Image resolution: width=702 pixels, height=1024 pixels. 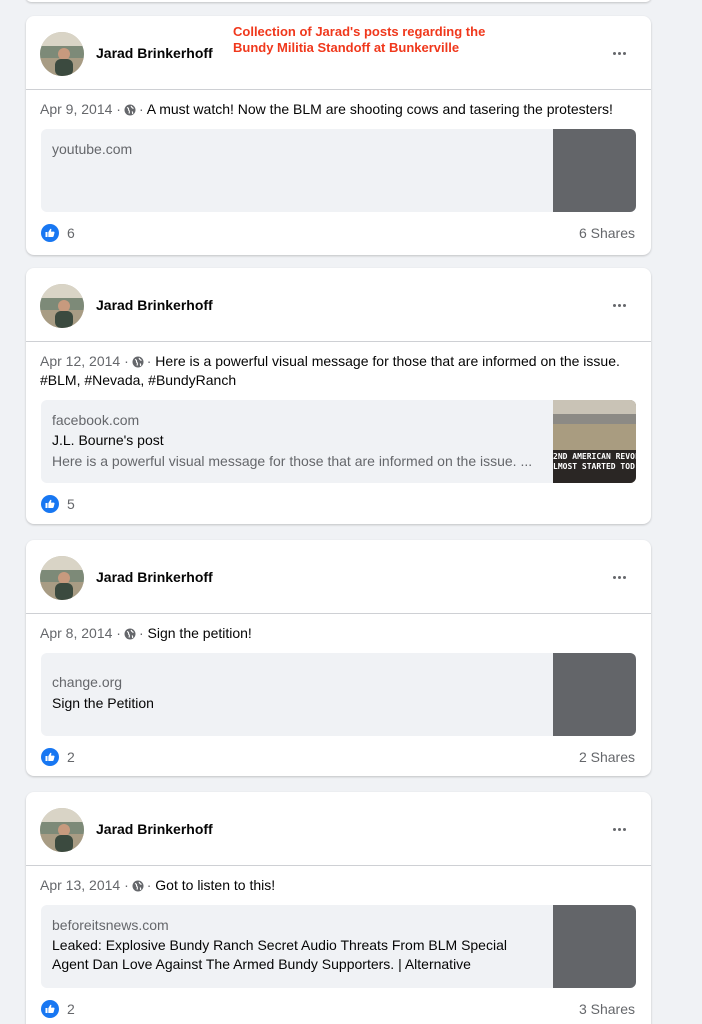 I want to click on like-count: 6, so click(x=71, y=233).